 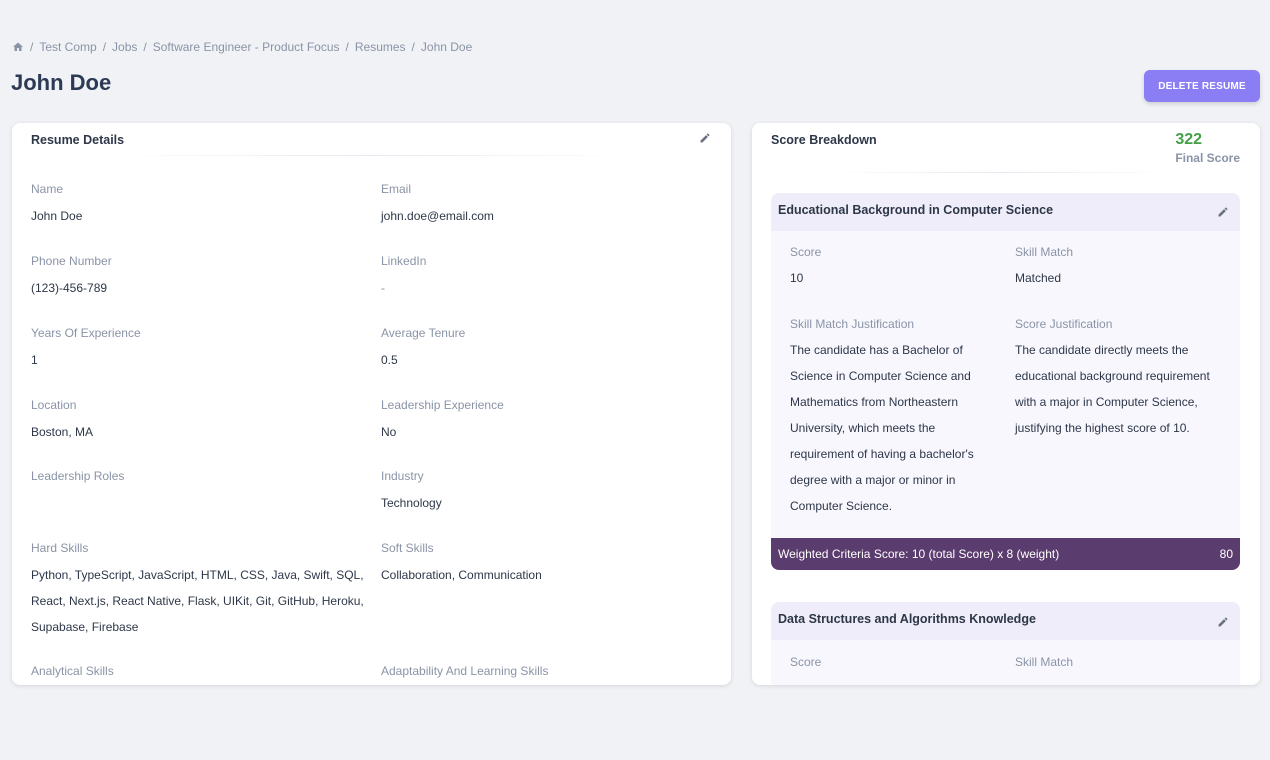 What do you see at coordinates (465, 671) in the screenshot?
I see `field-adaptability-skills: Adaptability And Learning Skills` at bounding box center [465, 671].